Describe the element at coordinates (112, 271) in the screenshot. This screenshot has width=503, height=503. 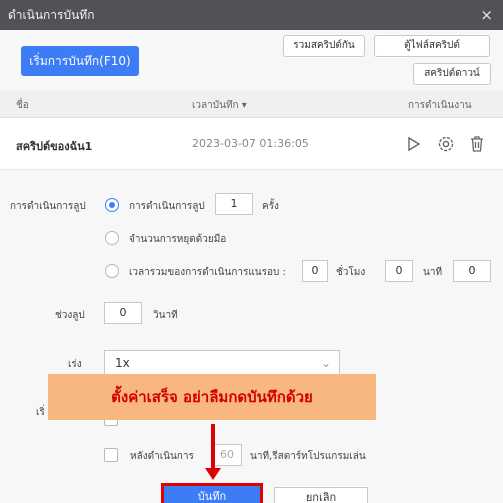
I see `radio-total-time` at that location.